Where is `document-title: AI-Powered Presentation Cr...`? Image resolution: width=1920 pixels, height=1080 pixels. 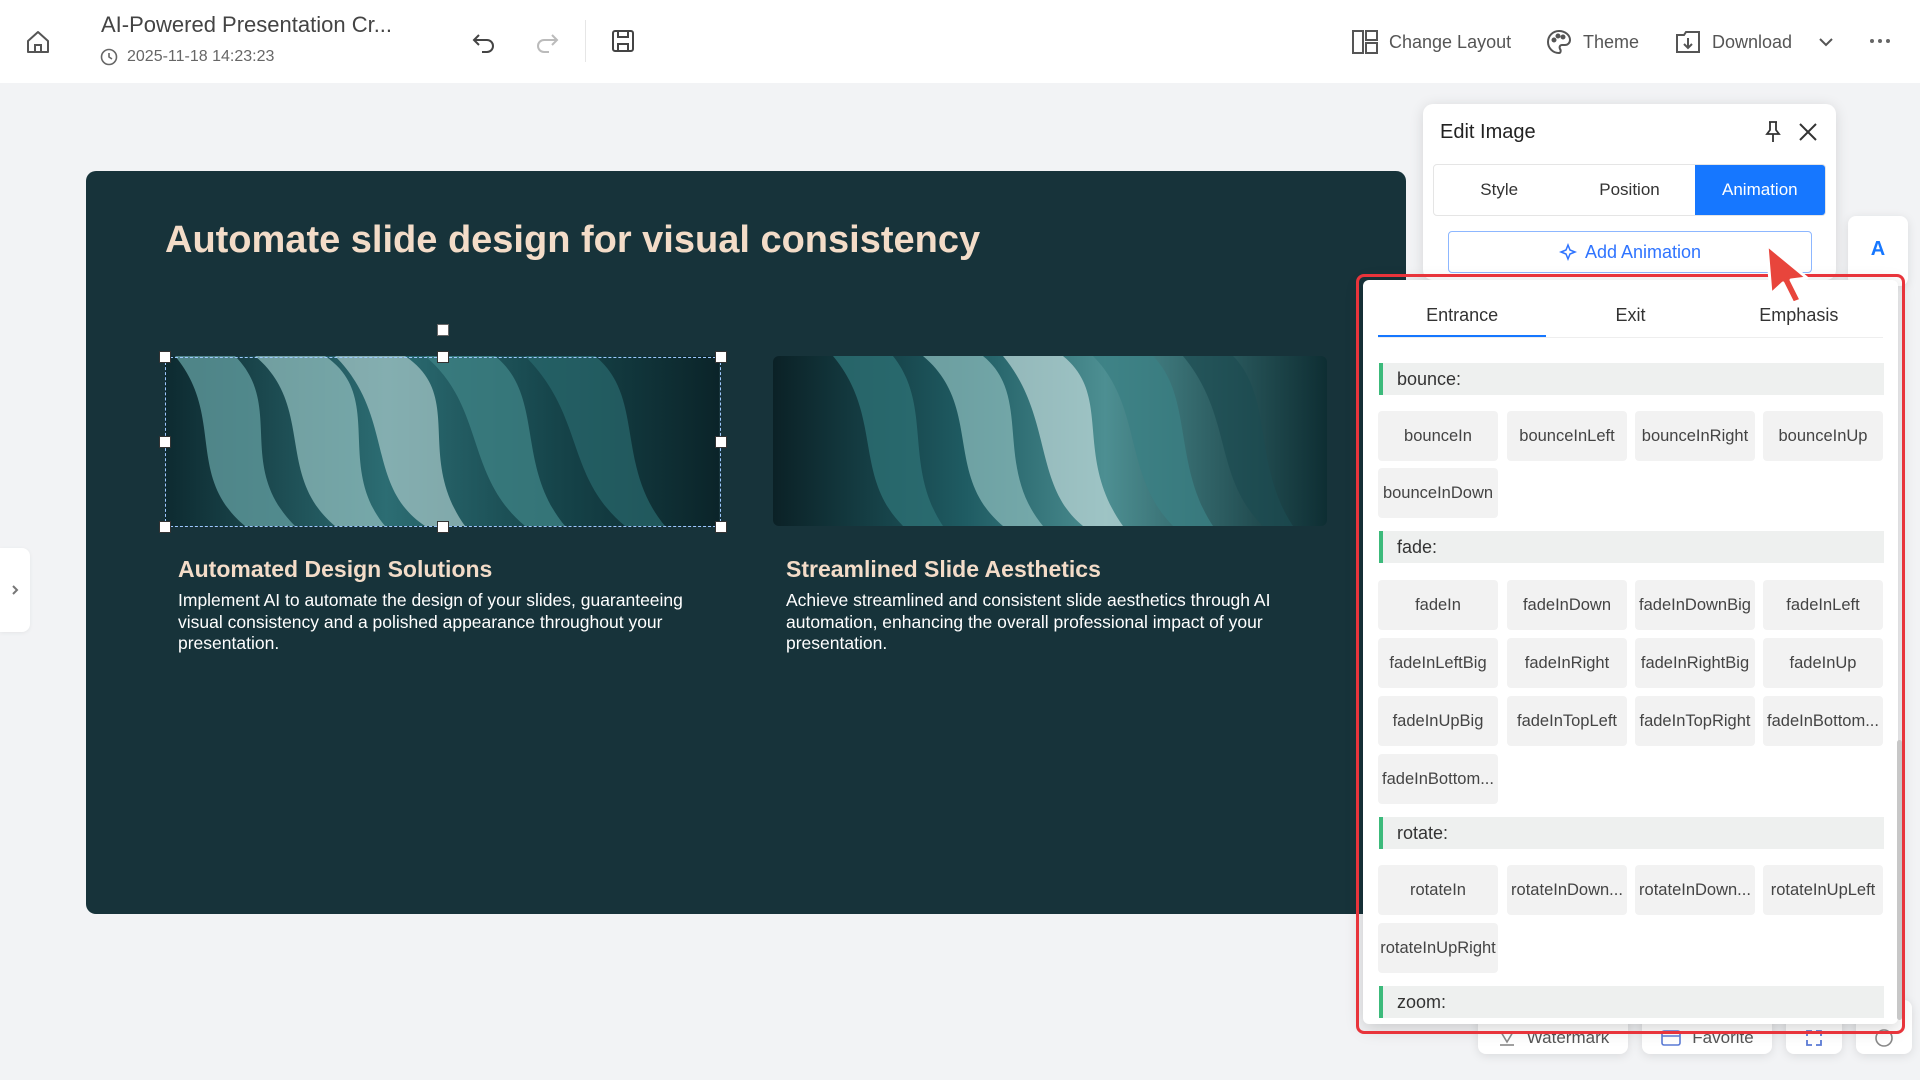
document-title: AI-Powered Presentation Cr... is located at coordinates (246, 25).